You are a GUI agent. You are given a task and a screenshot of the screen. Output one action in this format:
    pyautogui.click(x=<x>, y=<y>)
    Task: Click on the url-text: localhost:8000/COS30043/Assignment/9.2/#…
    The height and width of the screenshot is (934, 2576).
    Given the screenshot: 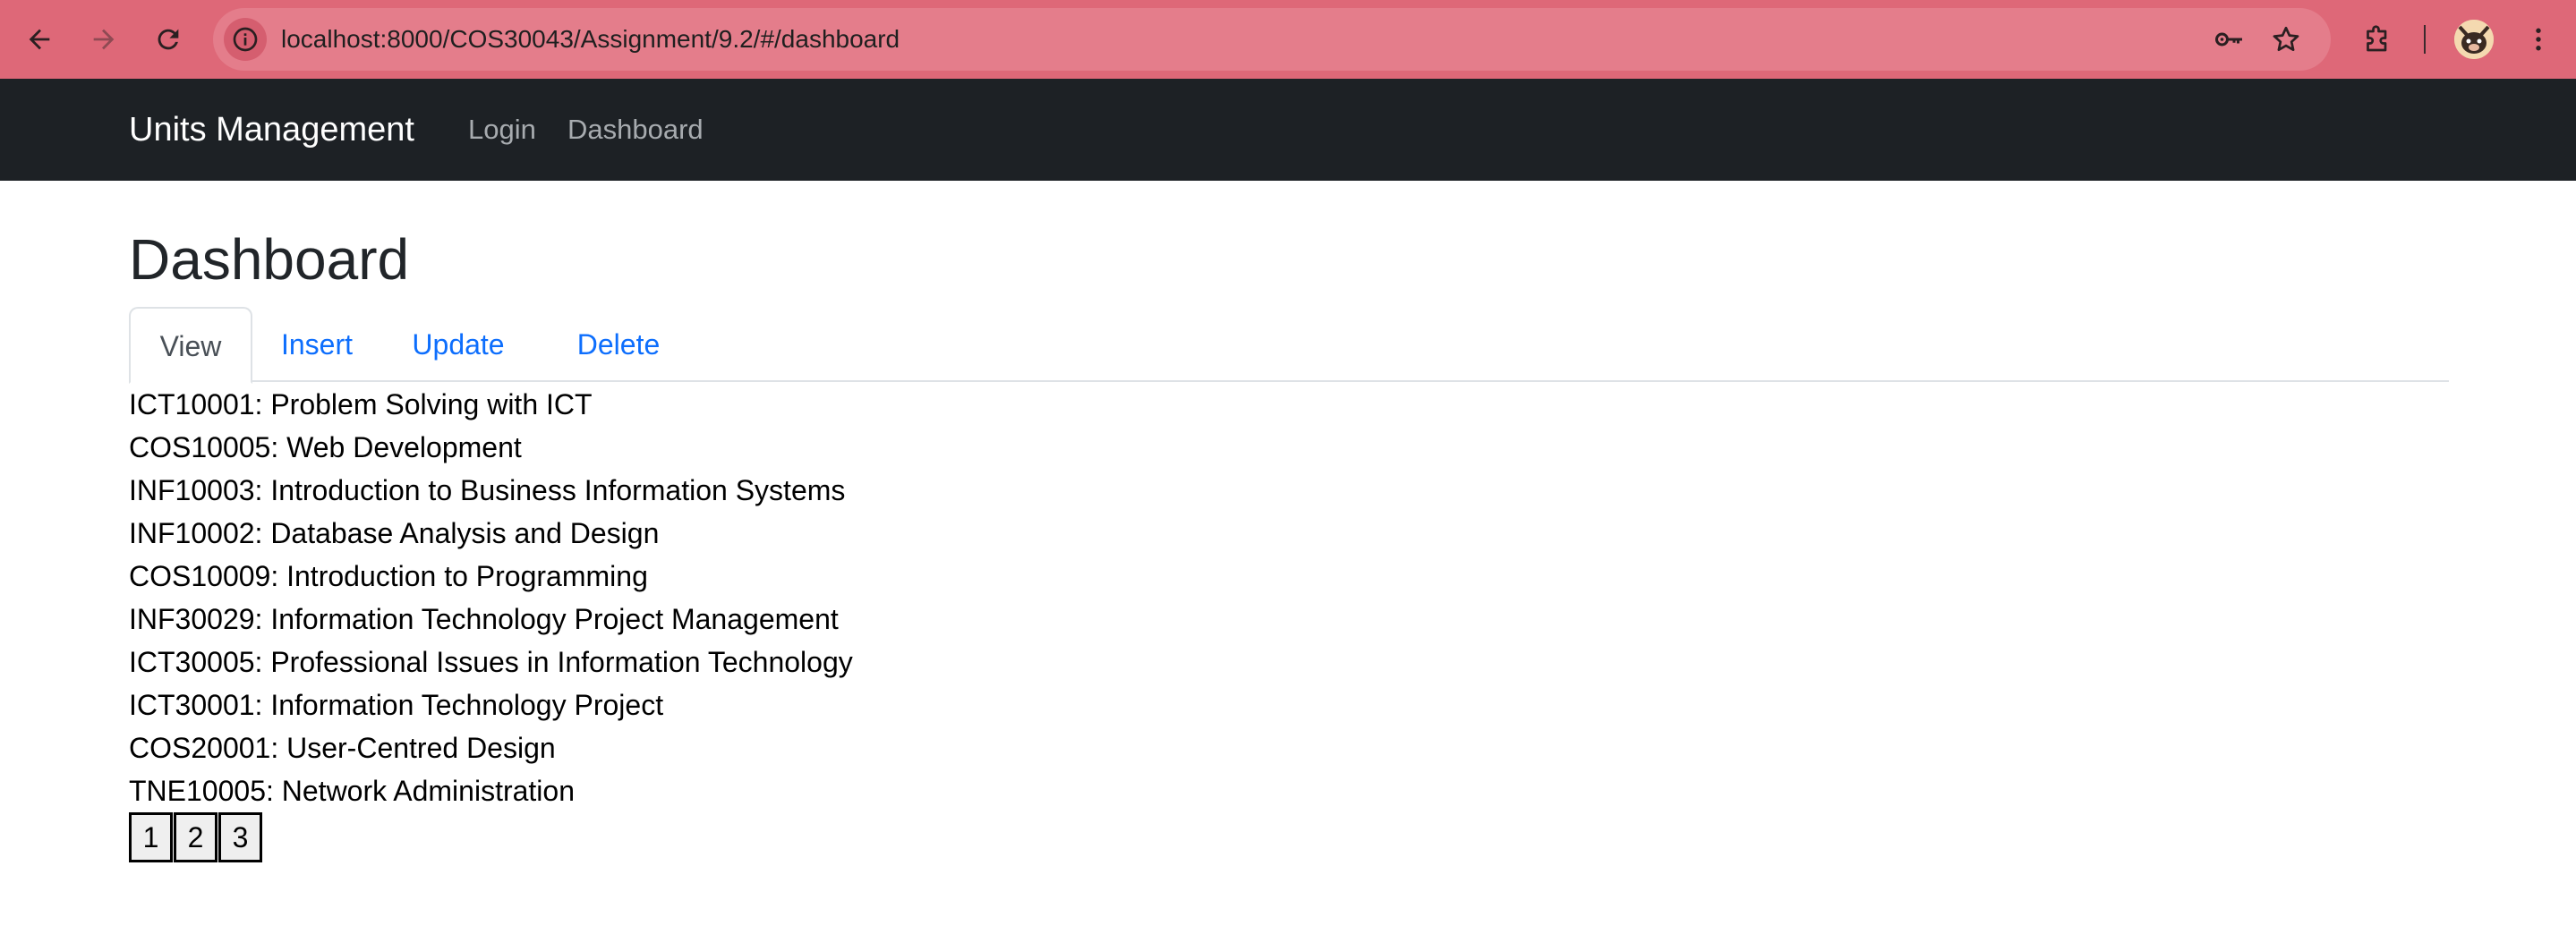 What is the action you would take?
    pyautogui.click(x=590, y=39)
    